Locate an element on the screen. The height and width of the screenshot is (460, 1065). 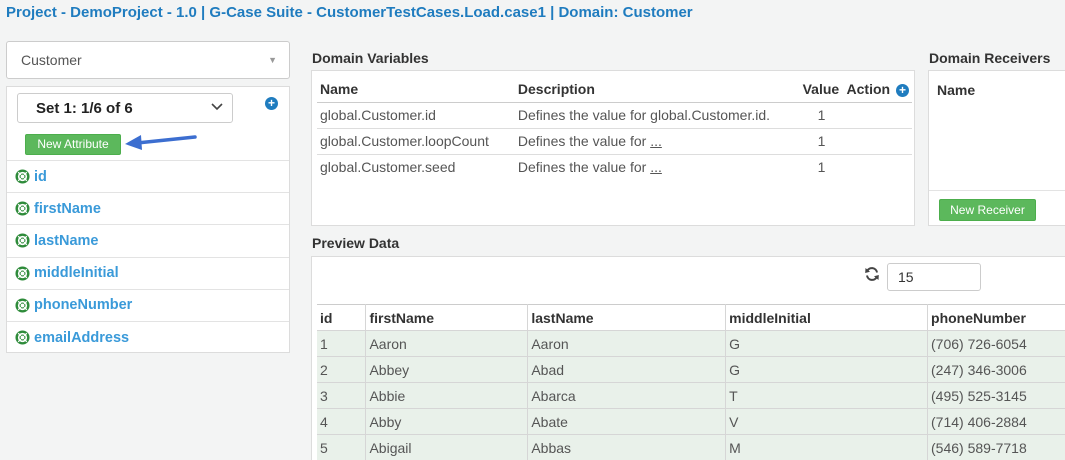
caret-down-icon: ▼ is located at coordinates (272, 60).